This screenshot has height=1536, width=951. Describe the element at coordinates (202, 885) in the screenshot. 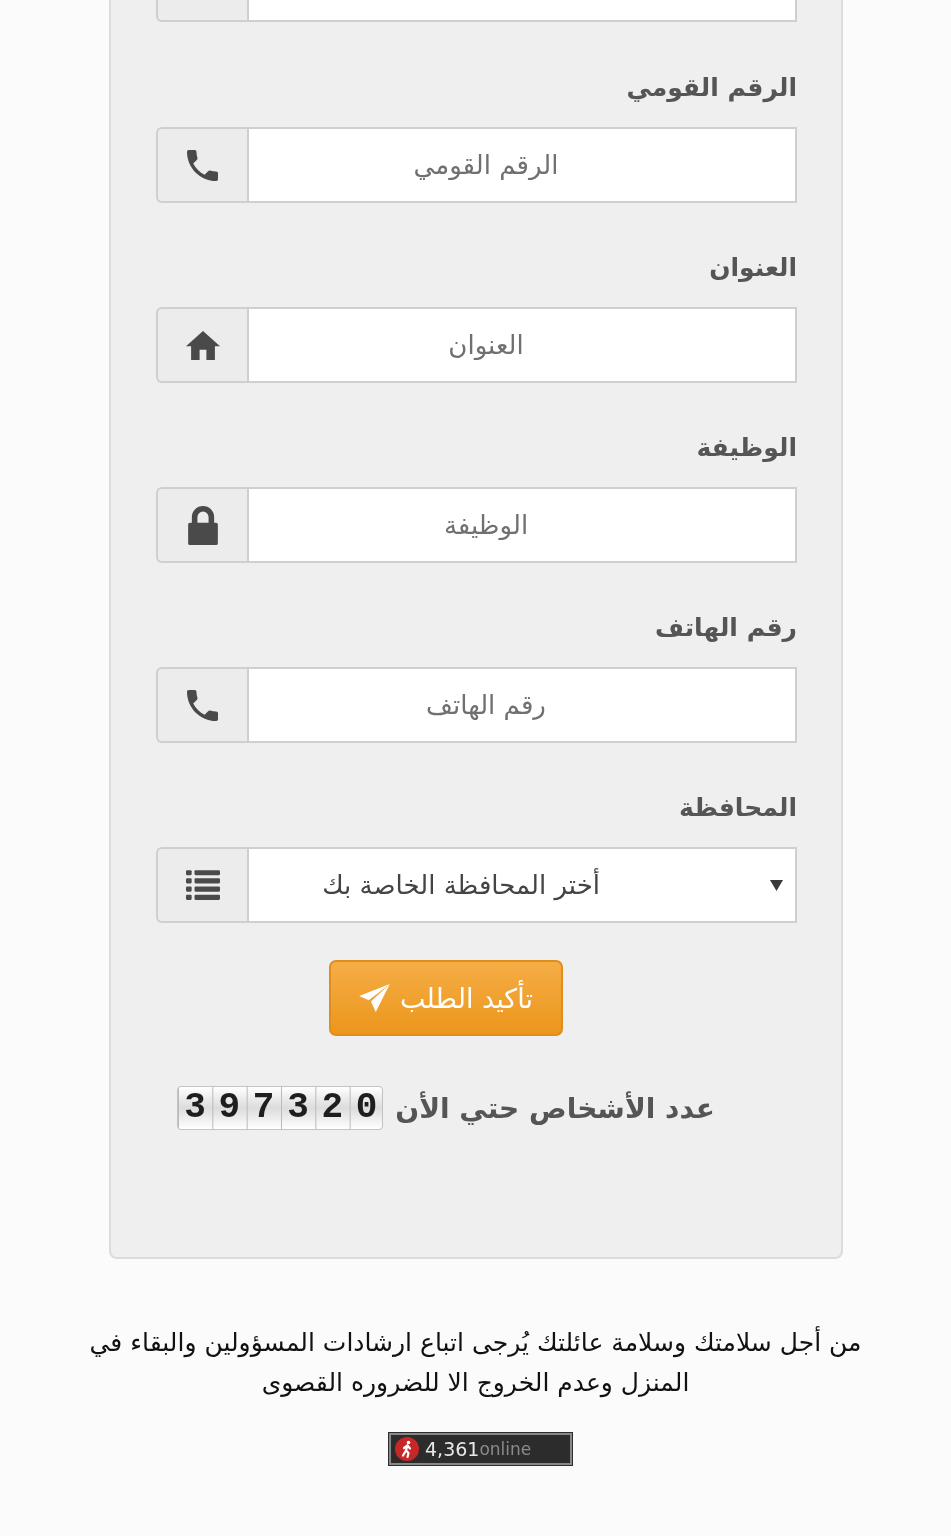

I see `list-icon` at that location.